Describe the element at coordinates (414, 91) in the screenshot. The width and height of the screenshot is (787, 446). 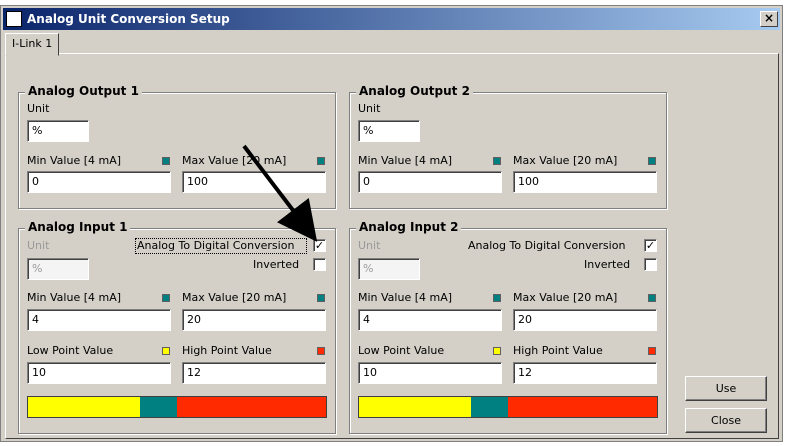
I see `group-title: Analog Output 2` at that location.